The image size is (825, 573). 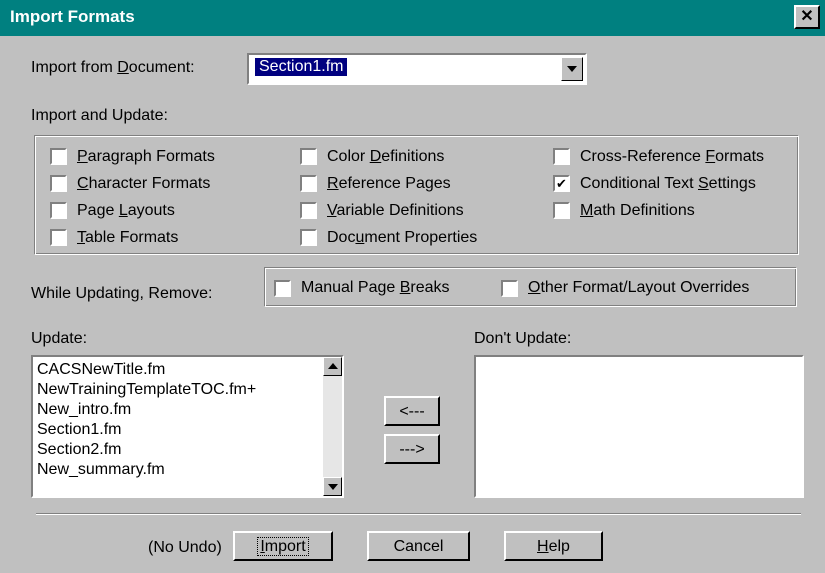 I want to click on dropdown-button, so click(x=572, y=69).